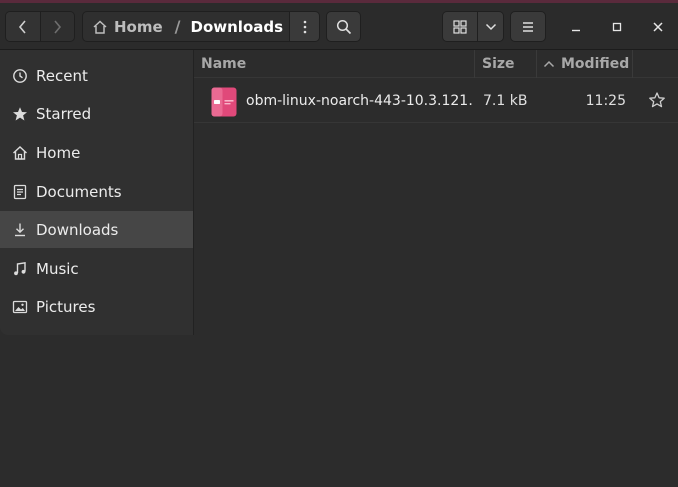  What do you see at coordinates (57, 268) in the screenshot?
I see `sidebar-item-label: Music` at bounding box center [57, 268].